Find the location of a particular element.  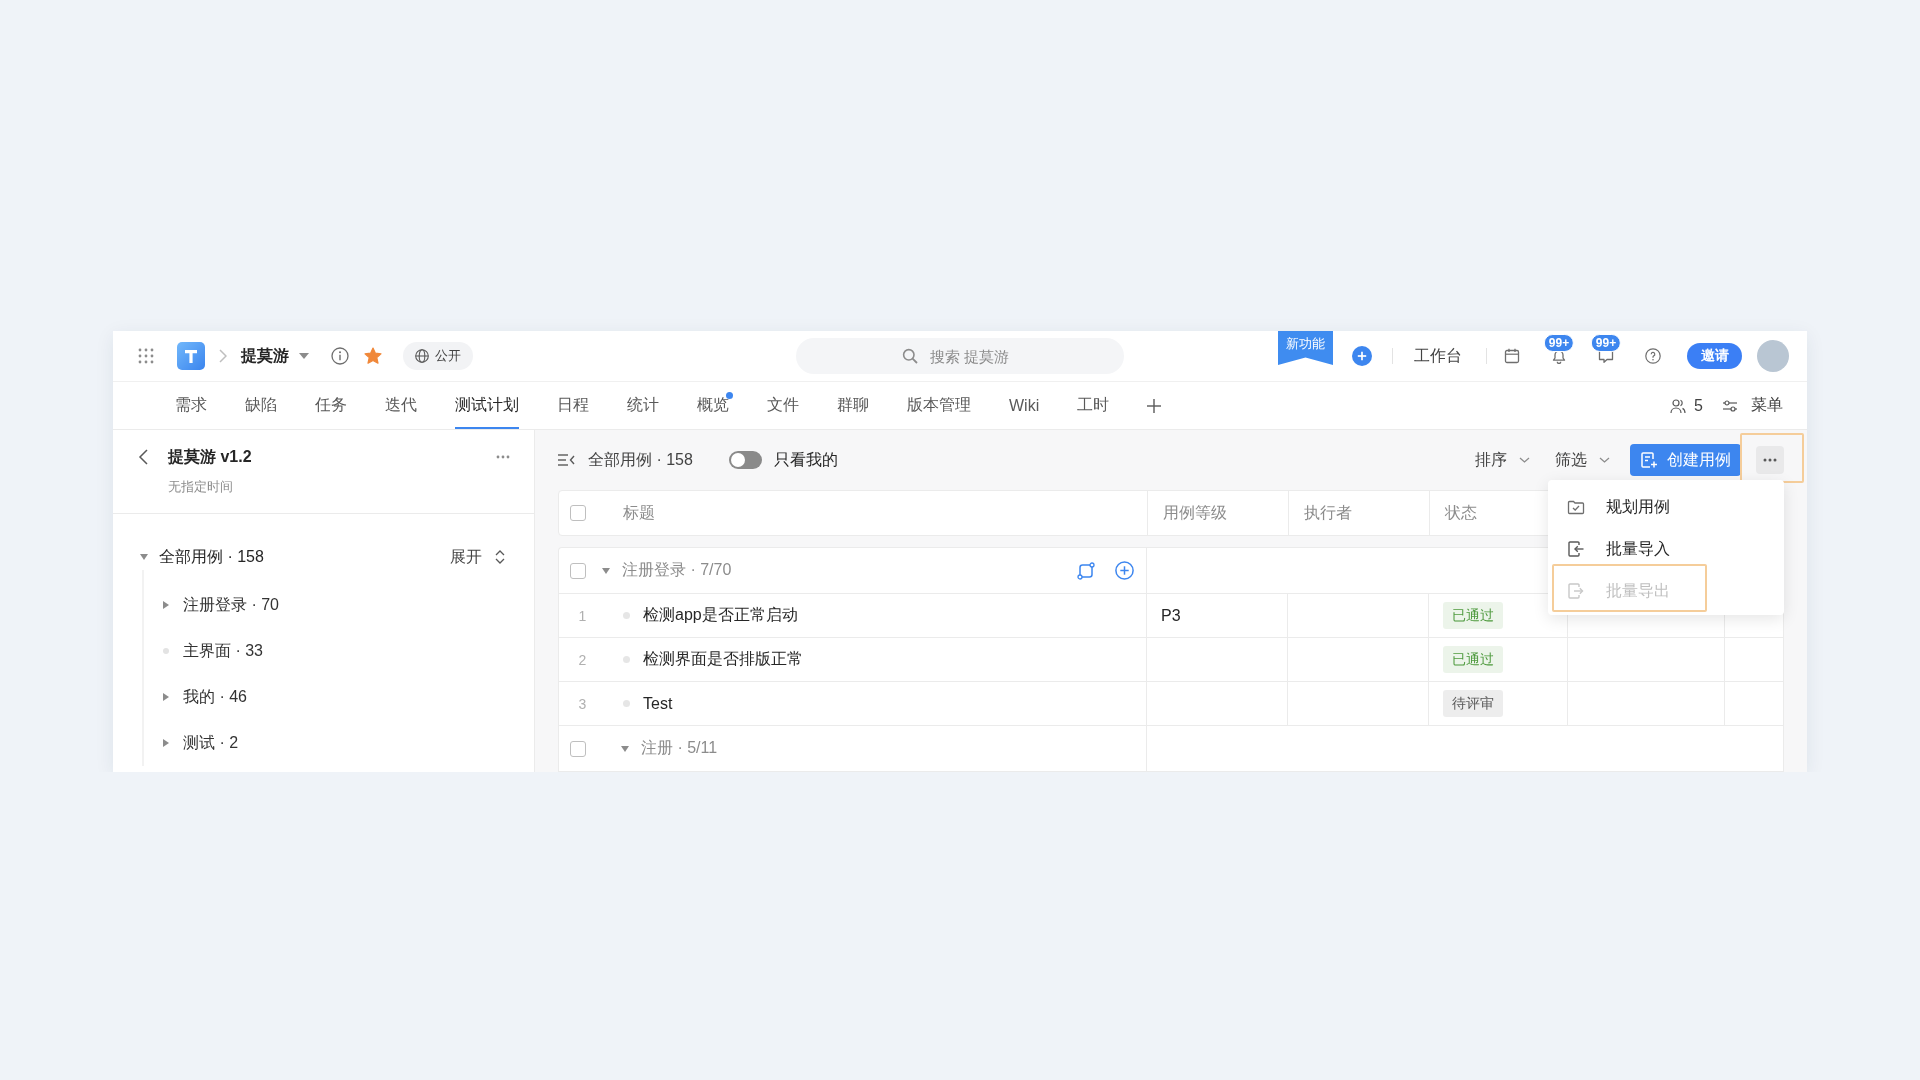

up-down-chevron-icon is located at coordinates (500, 557).